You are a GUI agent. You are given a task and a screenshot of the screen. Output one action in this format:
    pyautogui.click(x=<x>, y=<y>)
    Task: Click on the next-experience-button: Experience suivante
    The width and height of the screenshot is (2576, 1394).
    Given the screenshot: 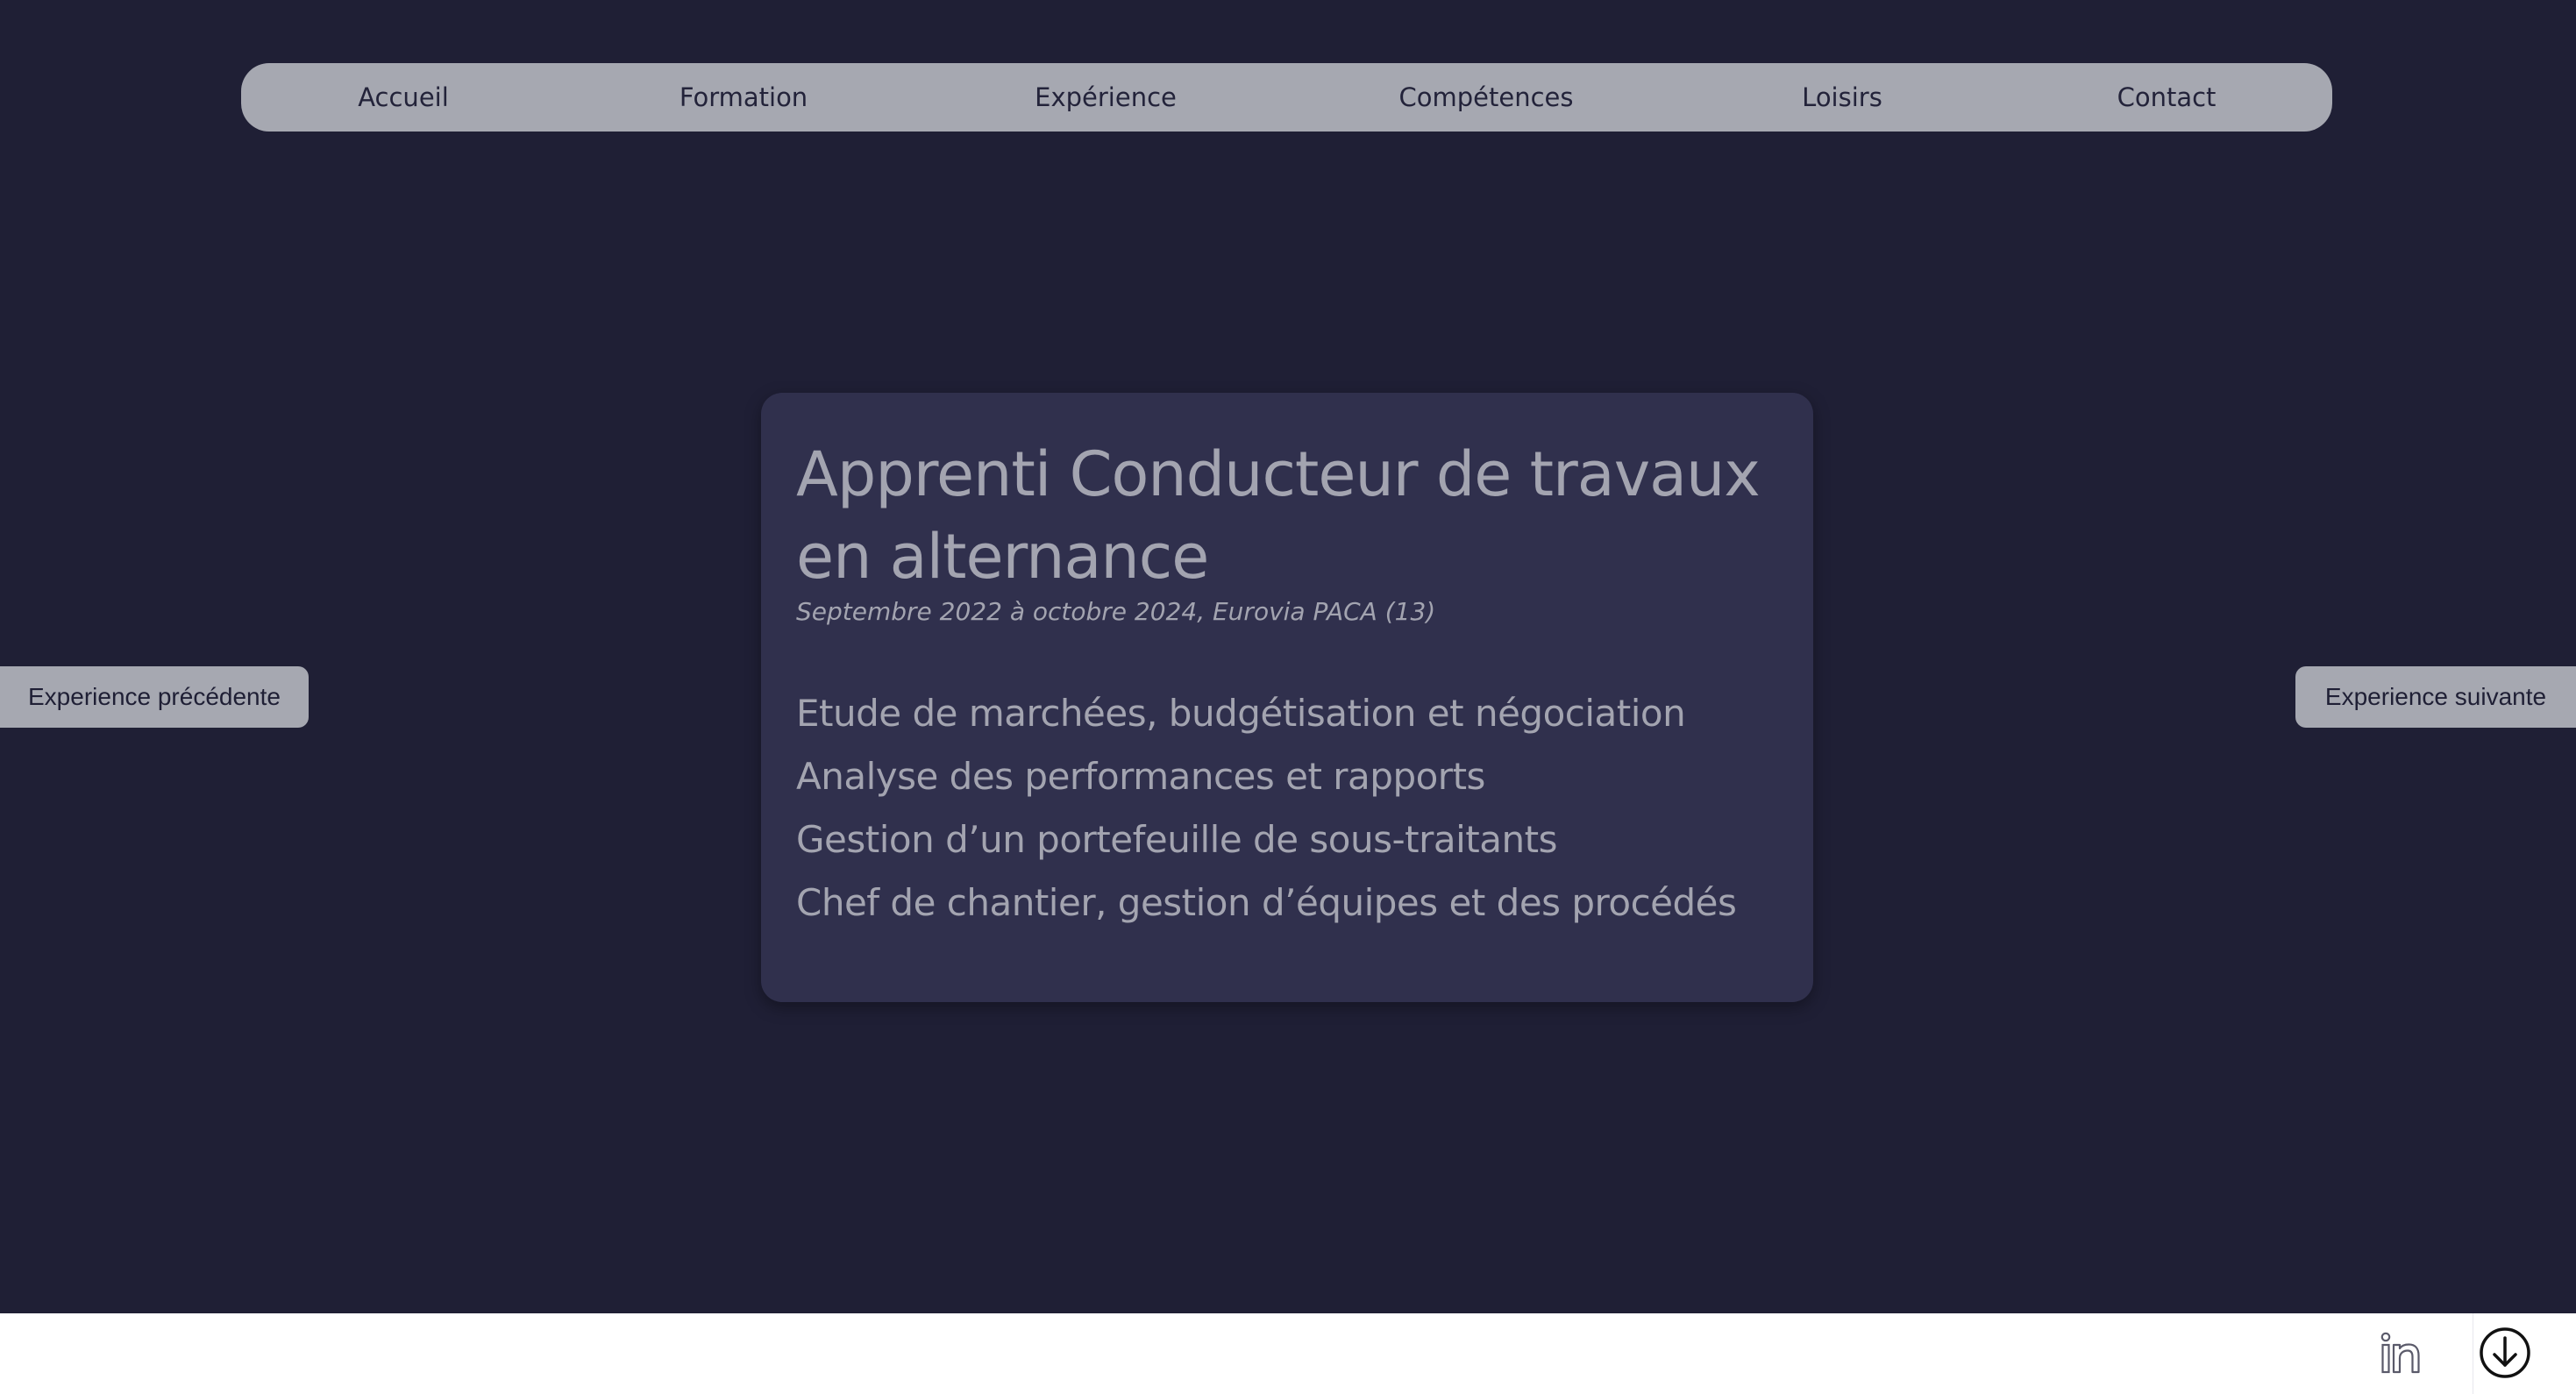 What is the action you would take?
    pyautogui.click(x=2435, y=697)
    